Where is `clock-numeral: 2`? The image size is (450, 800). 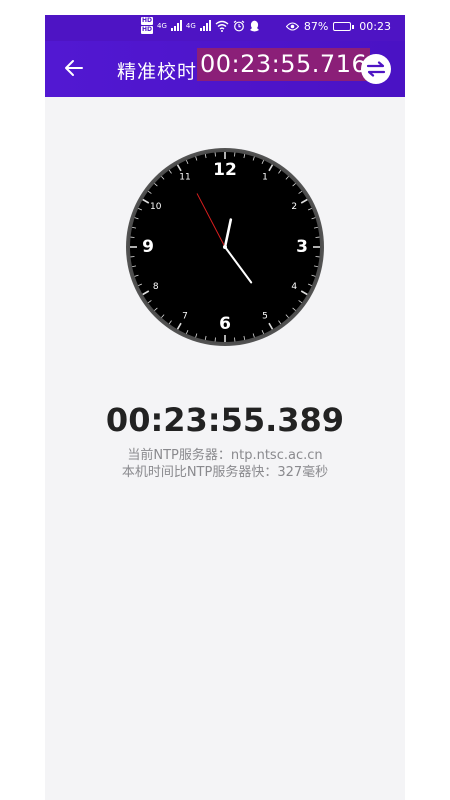
clock-numeral: 2 is located at coordinates (294, 207).